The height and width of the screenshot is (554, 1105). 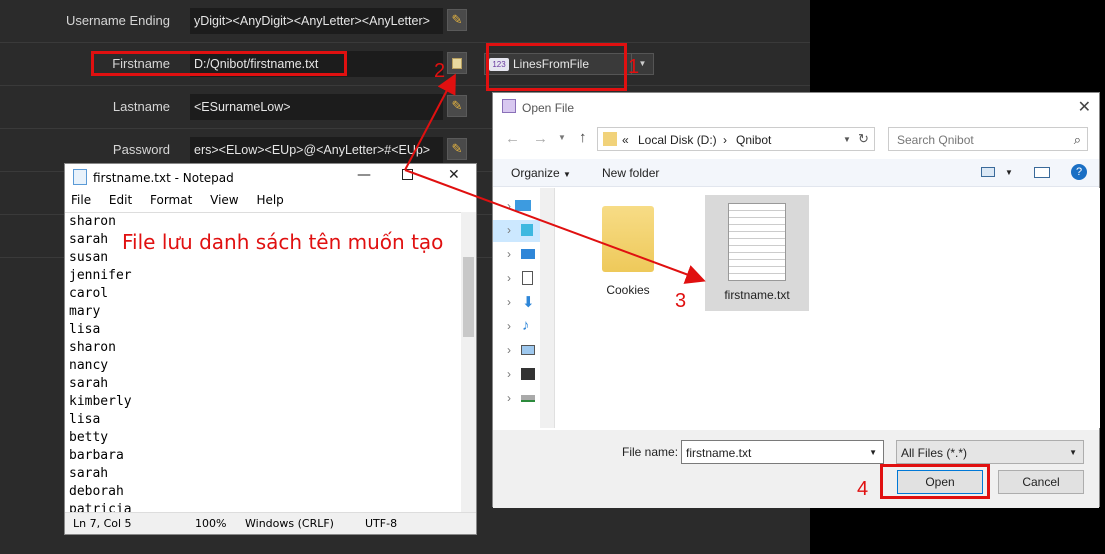 I want to click on notepad-titlebar: firstname.txt - Notepad — ✕, so click(x=270, y=177).